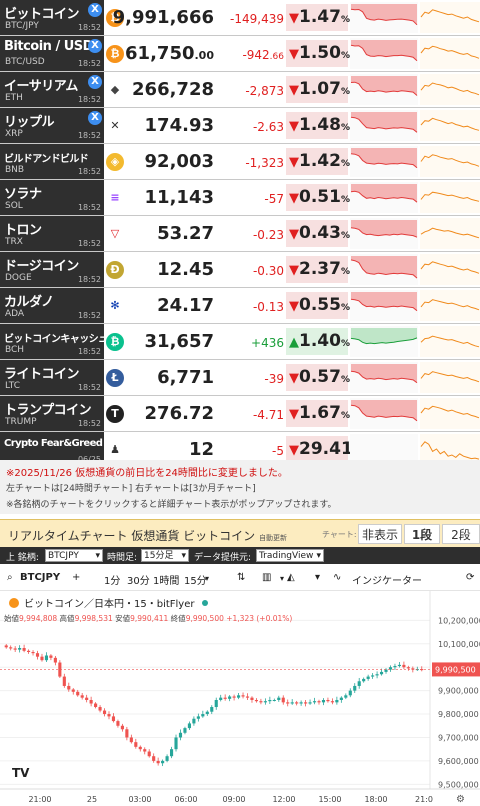 The width and height of the screenshot is (480, 806). Describe the element at coordinates (52, 413) in the screenshot. I see `coin-name-cell: トランプコイン TRUMP 18:52` at that location.